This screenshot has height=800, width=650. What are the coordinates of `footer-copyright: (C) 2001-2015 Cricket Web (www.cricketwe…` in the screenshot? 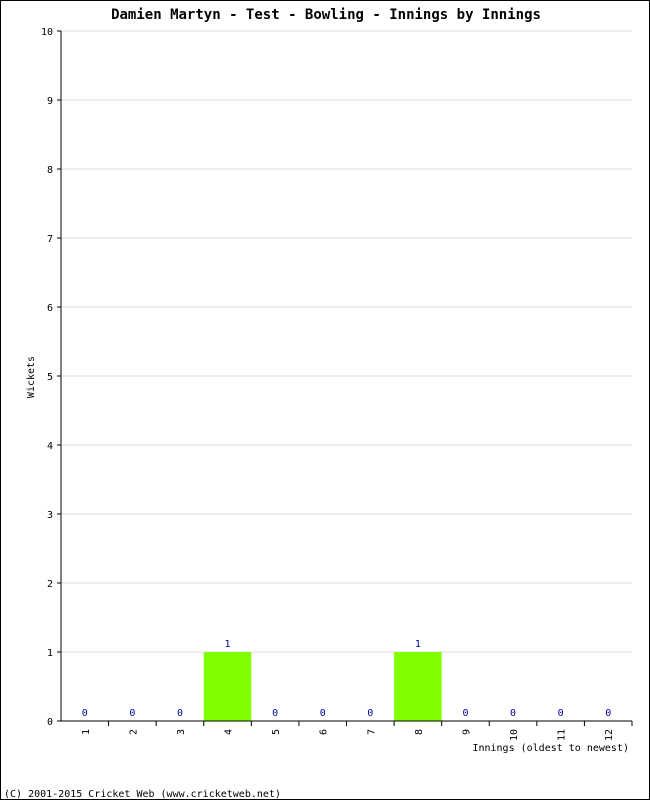 It's located at (142, 794).